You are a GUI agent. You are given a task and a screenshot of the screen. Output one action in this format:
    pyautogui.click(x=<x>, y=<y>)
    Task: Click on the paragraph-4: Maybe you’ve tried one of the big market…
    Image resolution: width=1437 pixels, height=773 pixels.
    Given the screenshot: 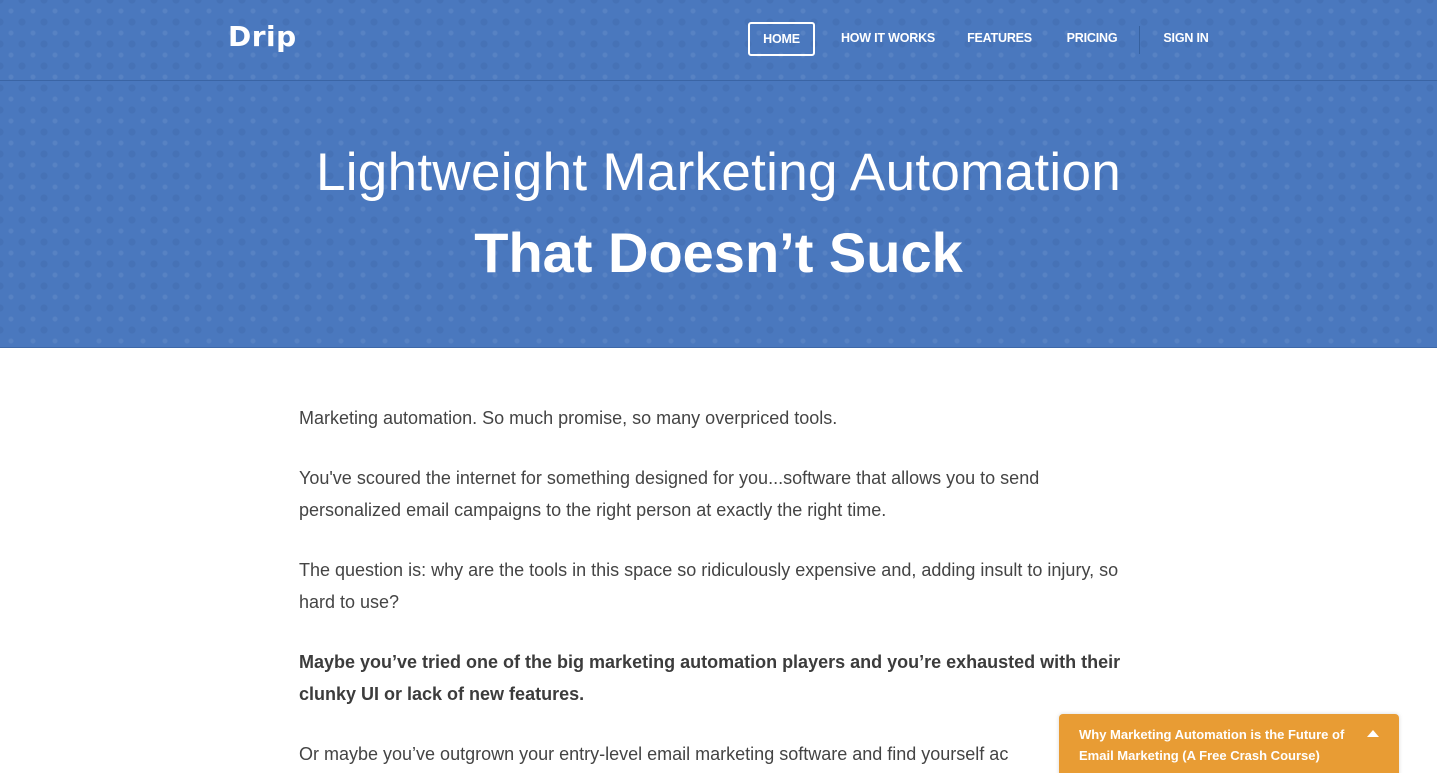 What is the action you would take?
    pyautogui.click(x=710, y=678)
    